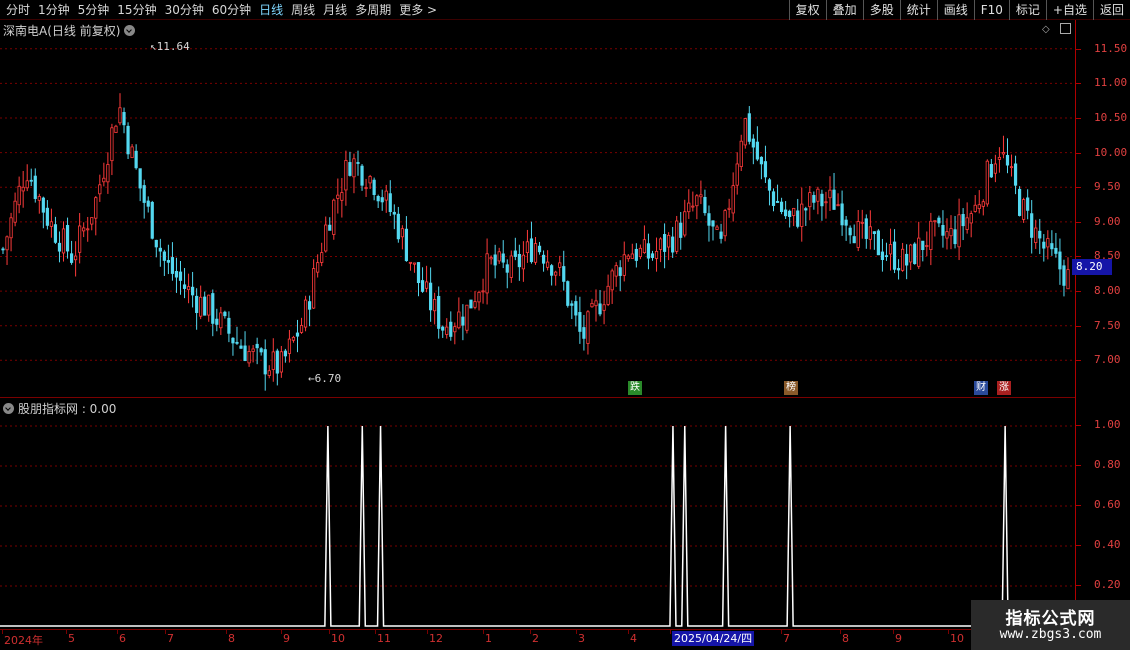 The width and height of the screenshot is (1130, 650). Describe the element at coordinates (328, 378) in the screenshot. I see `low-price-value: 6.70` at that location.